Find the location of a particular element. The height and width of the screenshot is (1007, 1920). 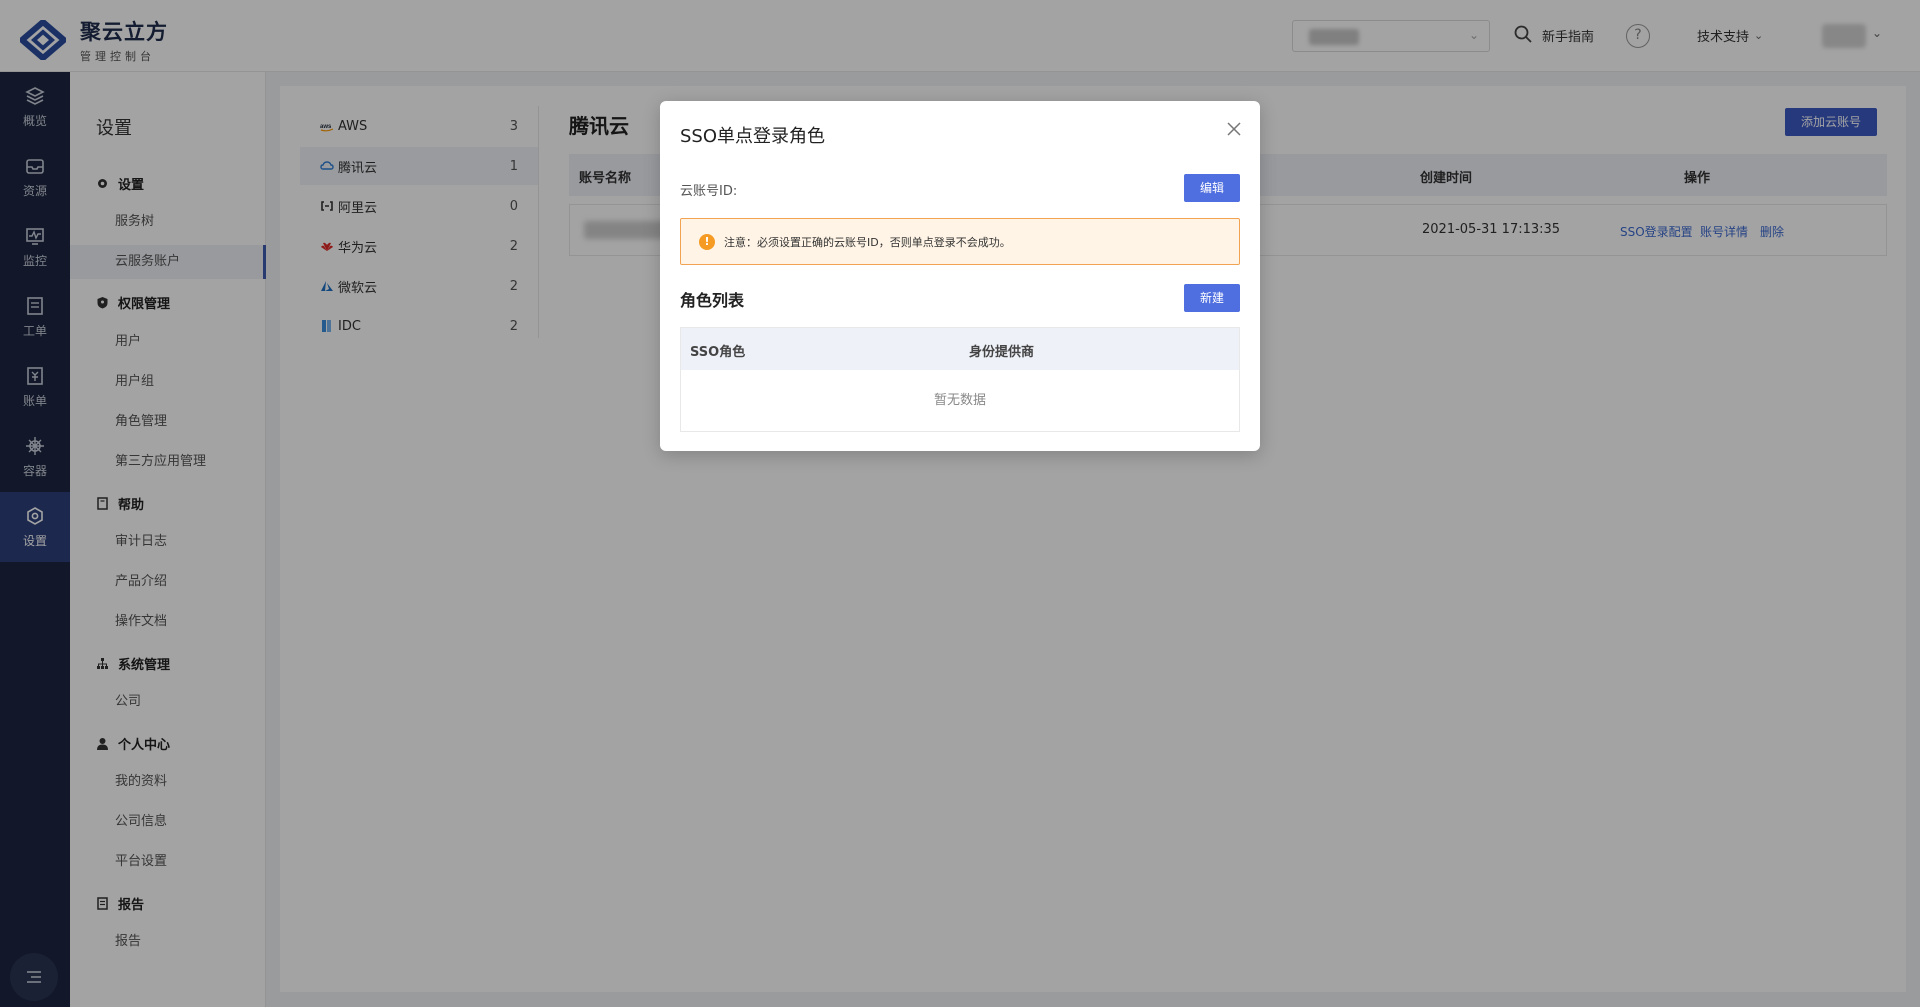

col-identity-provider: 身份提供商 is located at coordinates (1002, 352).